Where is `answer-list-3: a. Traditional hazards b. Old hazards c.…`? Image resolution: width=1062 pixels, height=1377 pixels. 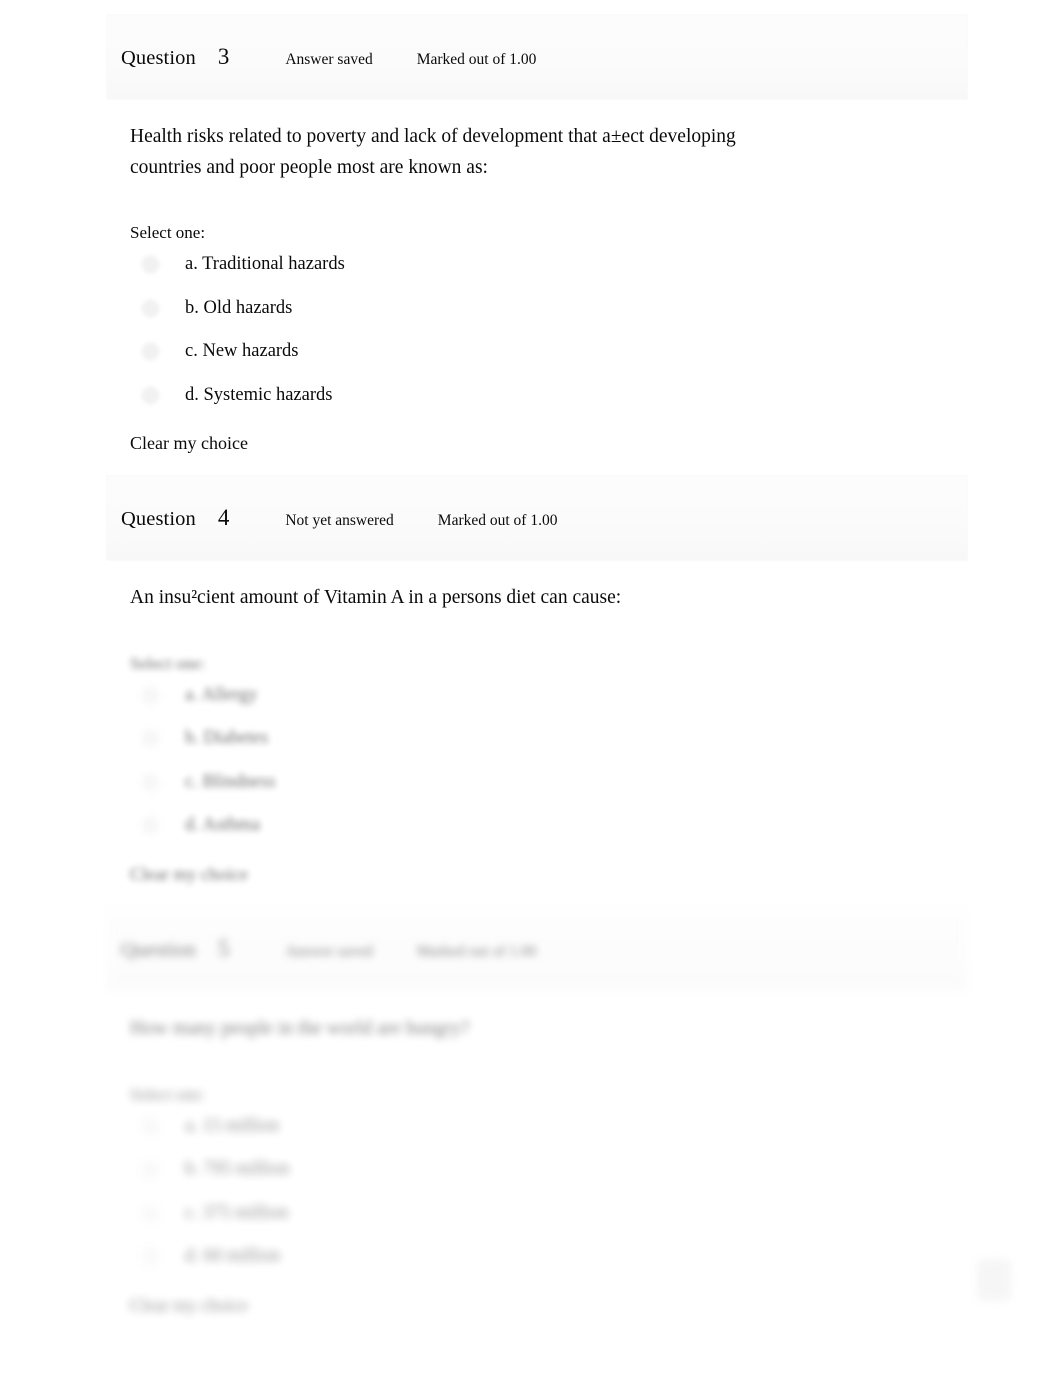
answer-list-3: a. Traditional hazards b. Old hazards c.… is located at coordinates (549, 330).